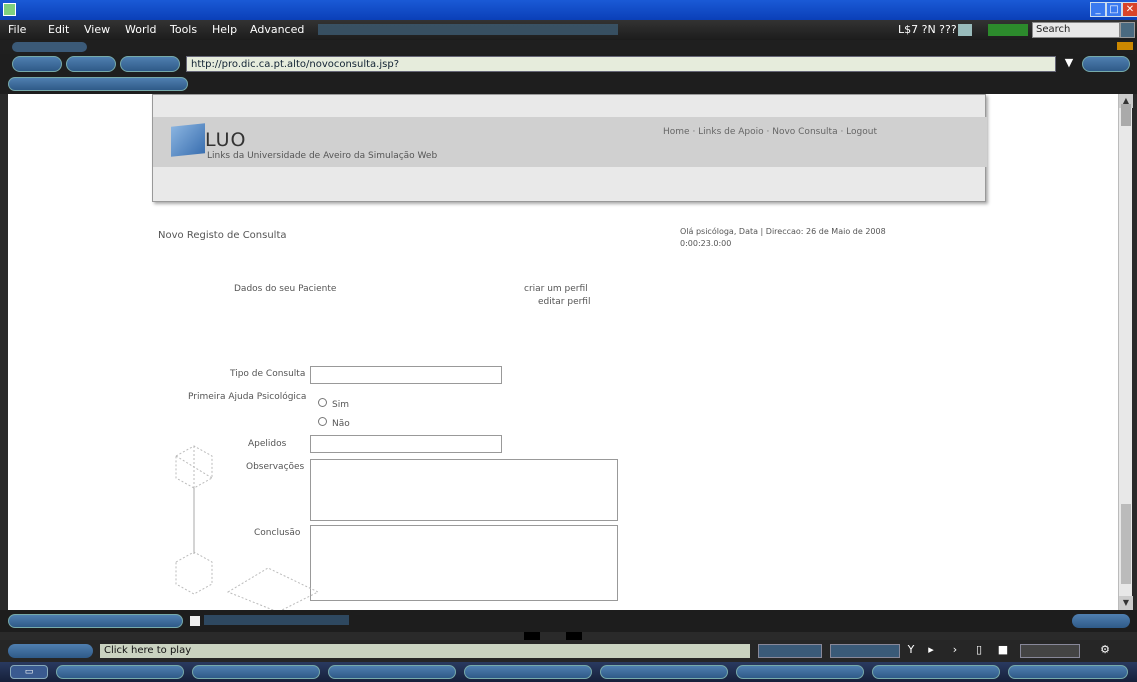 The width and height of the screenshot is (1137, 682). Describe the element at coordinates (276, 620) in the screenshot. I see `status-text-area` at that location.